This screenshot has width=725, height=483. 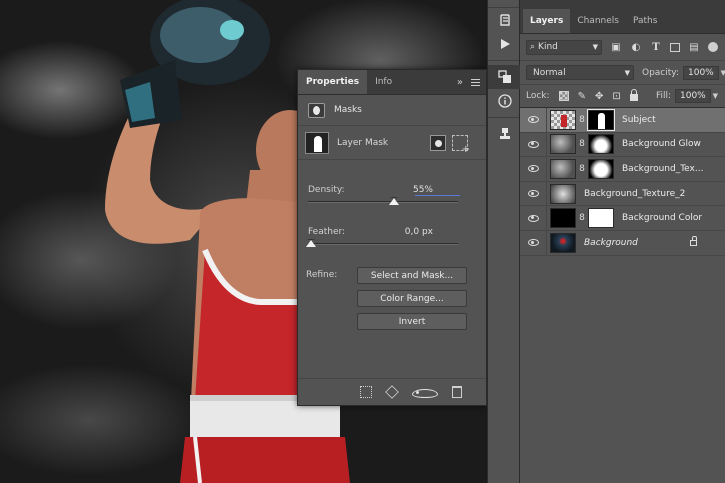 I want to click on layer-row: Background, so click(x=622, y=243).